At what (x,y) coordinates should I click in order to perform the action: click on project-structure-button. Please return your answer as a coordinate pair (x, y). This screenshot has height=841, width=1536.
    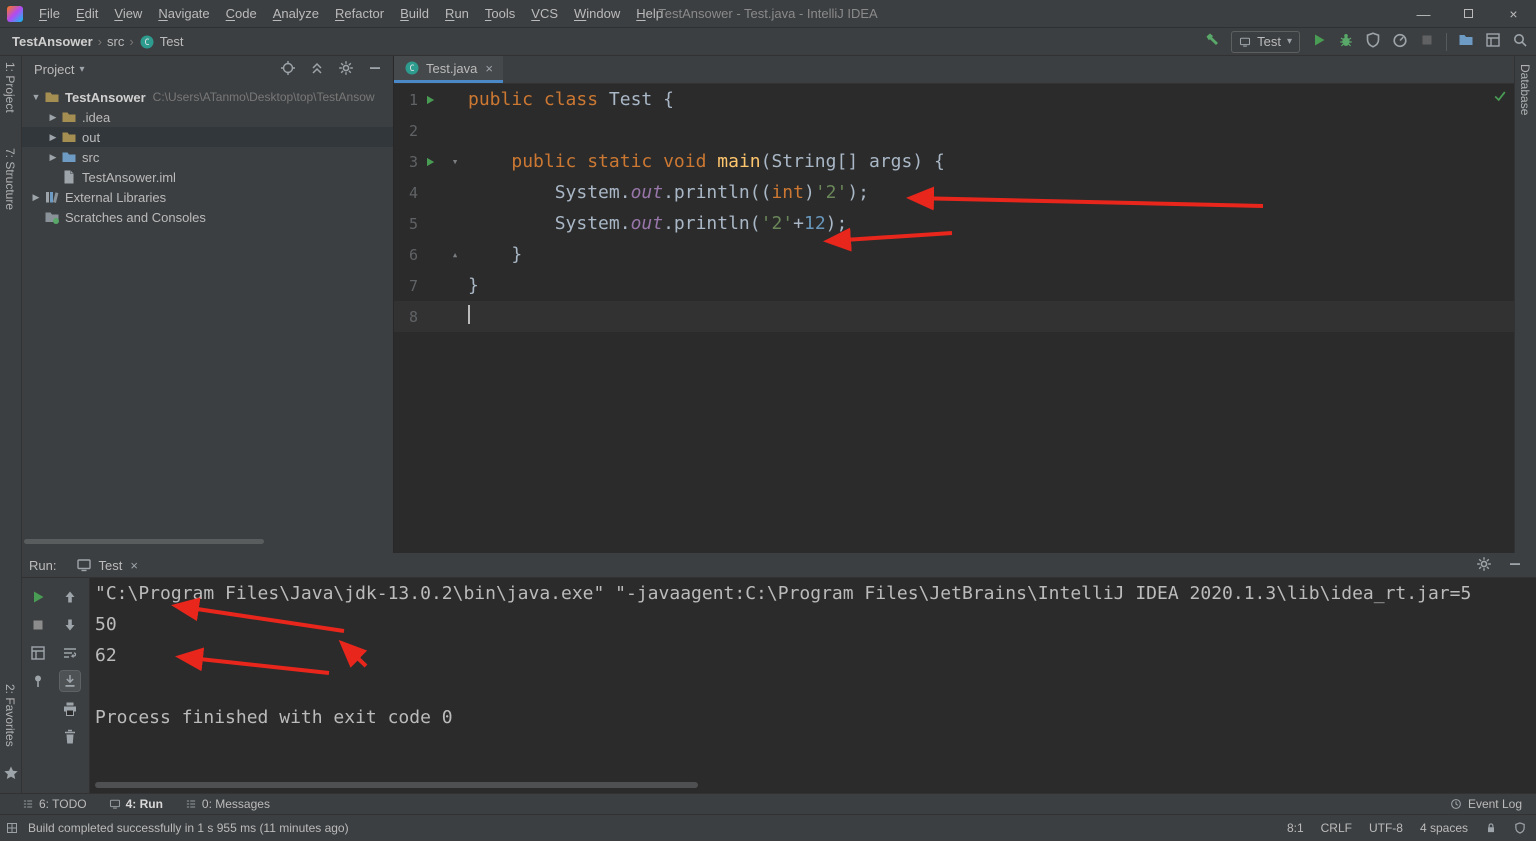
    Looking at the image, I should click on (1466, 41).